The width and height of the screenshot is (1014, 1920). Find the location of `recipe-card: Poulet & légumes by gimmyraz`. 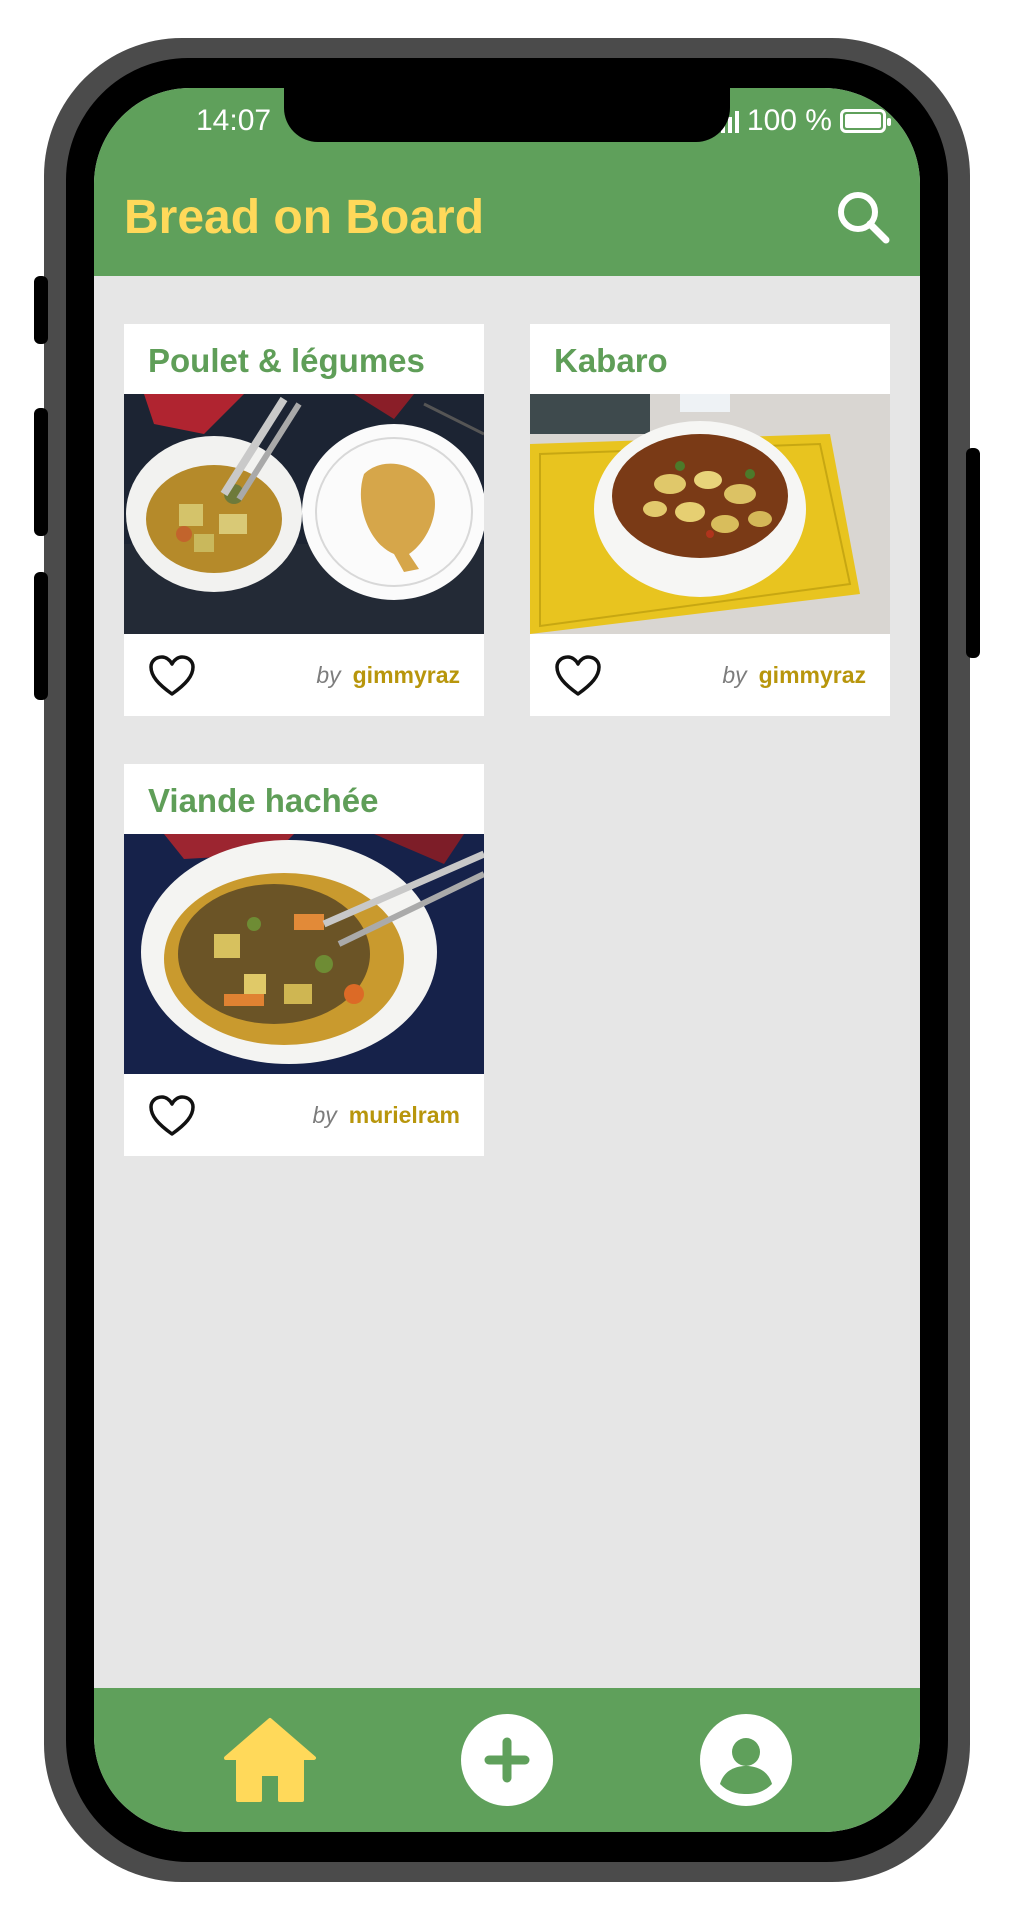

recipe-card: Poulet & légumes by gimmyraz is located at coordinates (304, 520).